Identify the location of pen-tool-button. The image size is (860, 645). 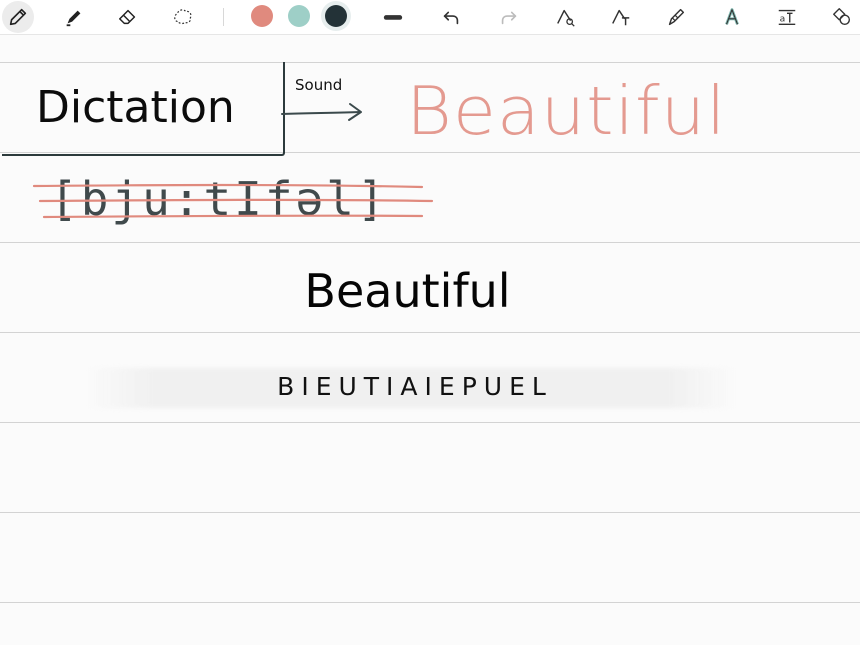
(18, 17).